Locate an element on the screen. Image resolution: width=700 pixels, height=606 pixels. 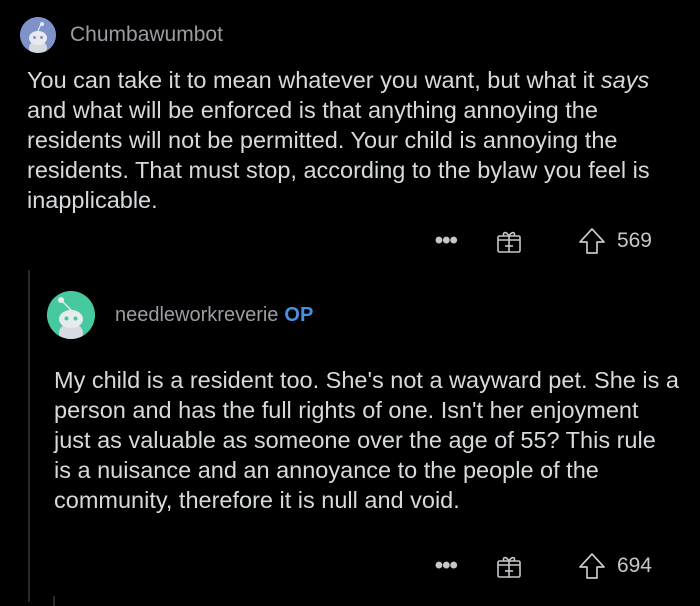
op-badge: OP is located at coordinates (299, 314).